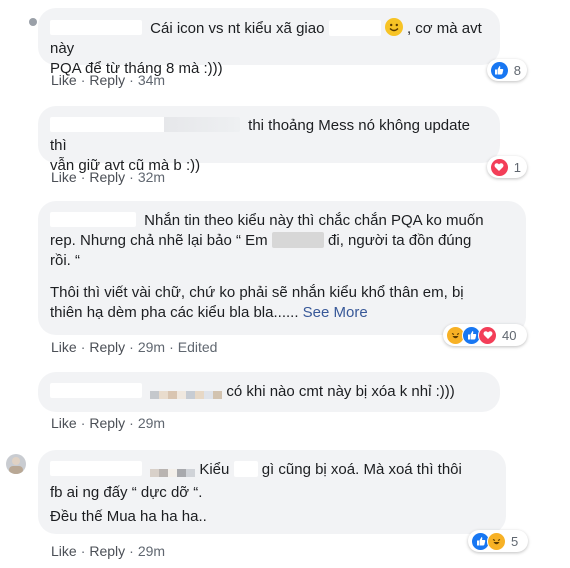  I want to click on comment-text-line: Đều thế Mua ha ha ha.., so click(128, 516).